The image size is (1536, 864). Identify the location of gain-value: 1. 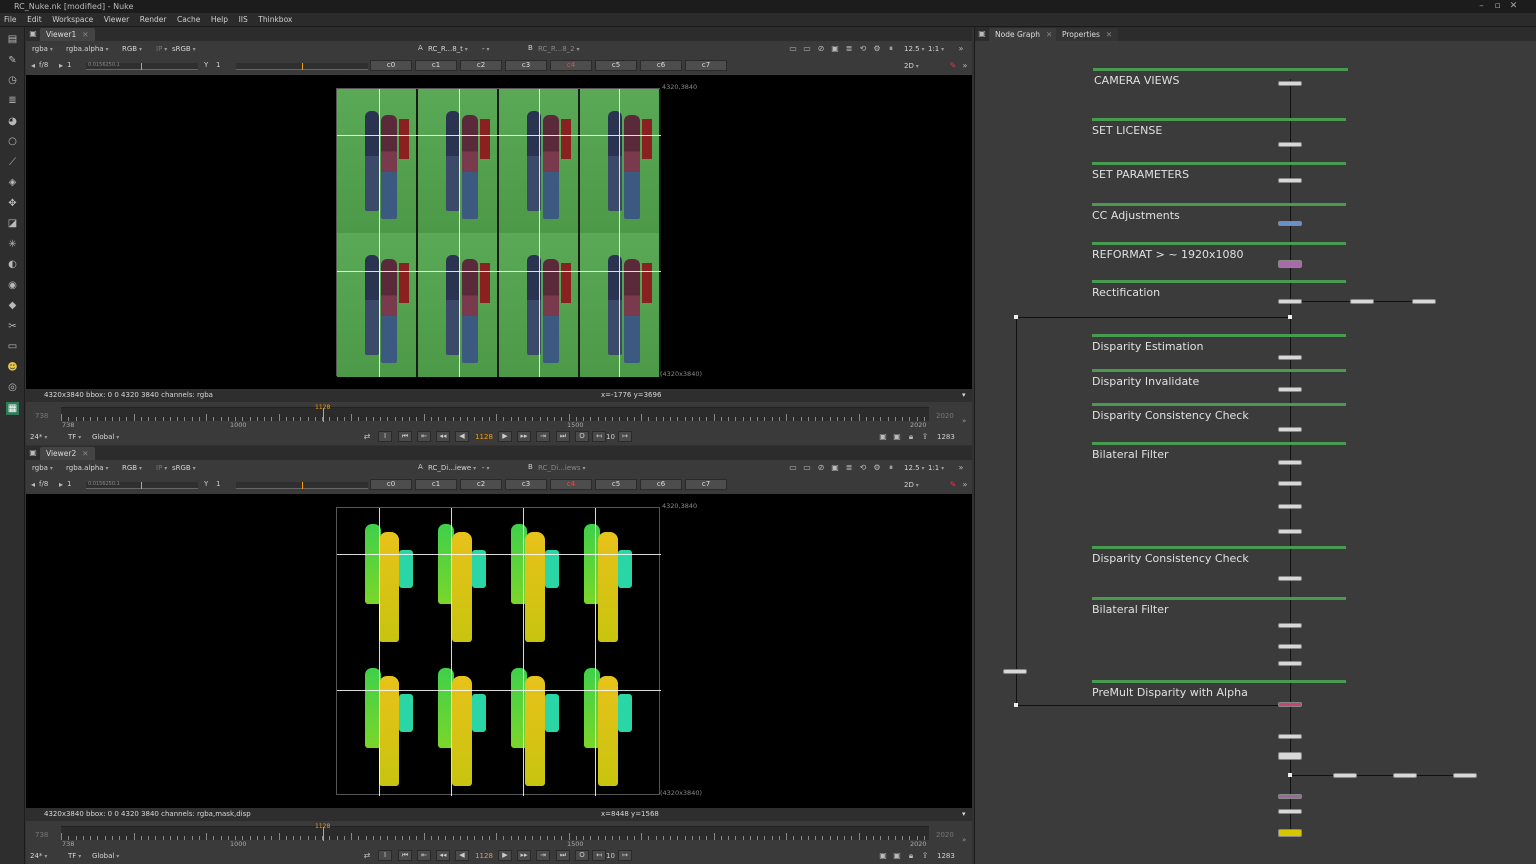
(69, 65).